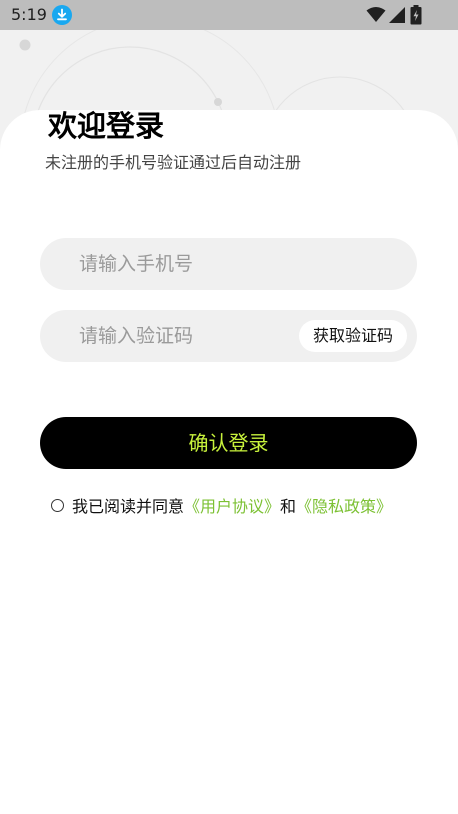 The width and height of the screenshot is (458, 814). Describe the element at coordinates (397, 15) in the screenshot. I see `signal-icon` at that location.